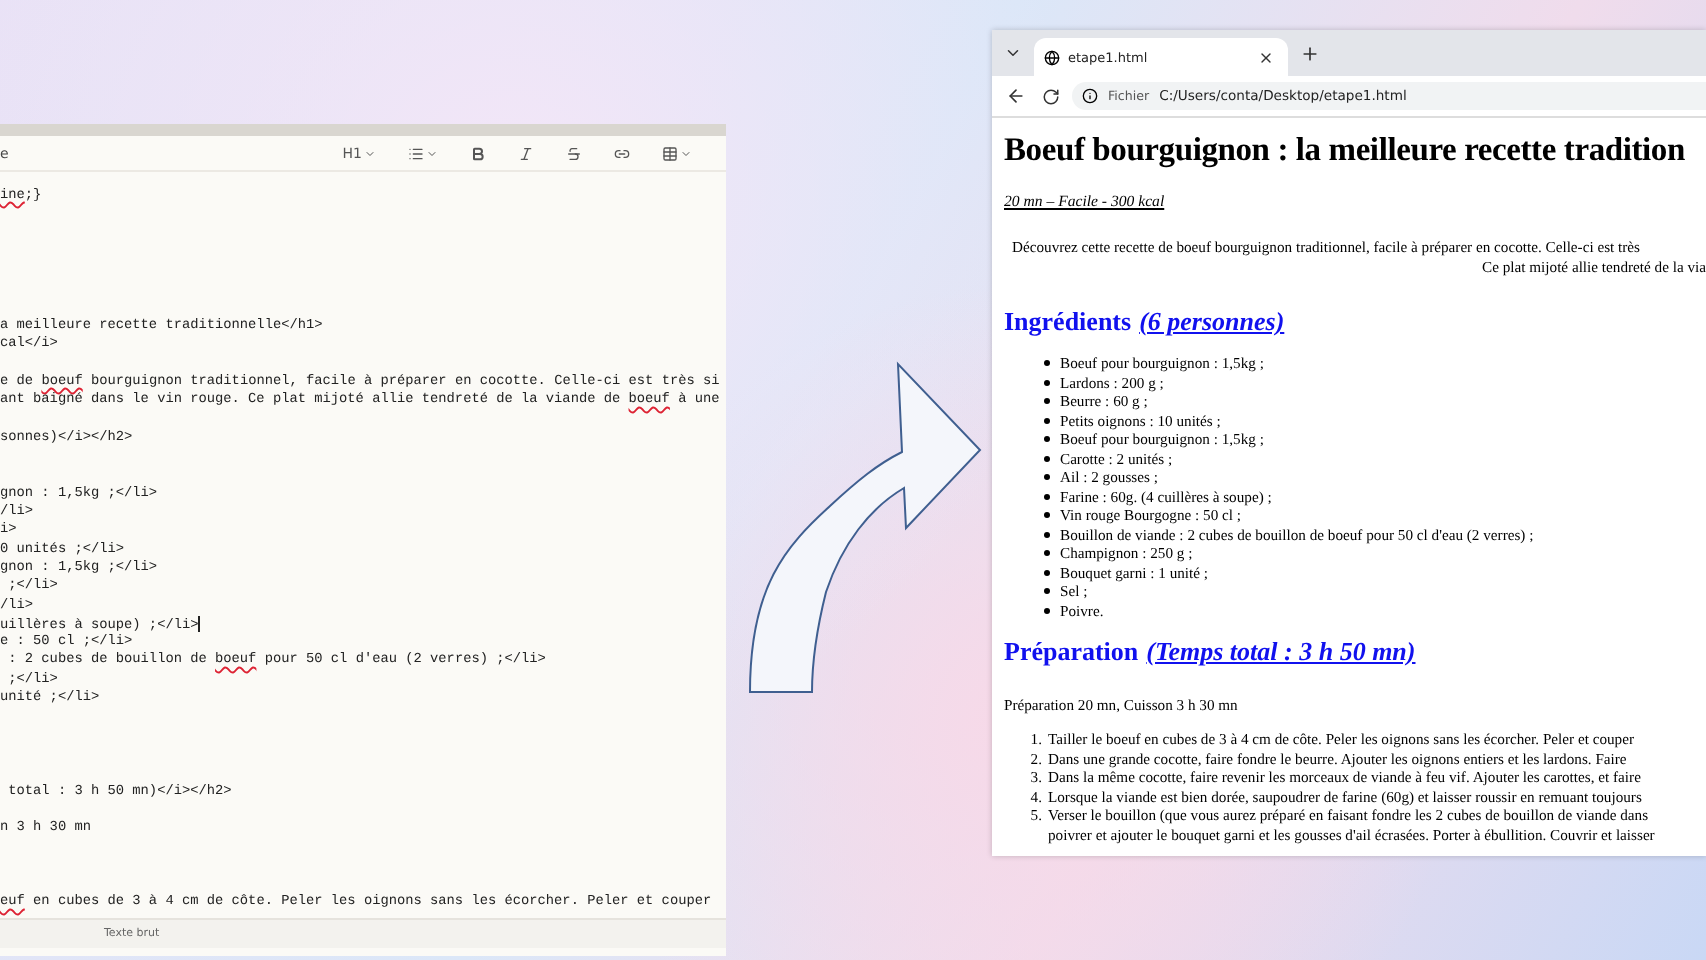  Describe the element at coordinates (1090, 96) in the screenshot. I see `info-icon` at that location.